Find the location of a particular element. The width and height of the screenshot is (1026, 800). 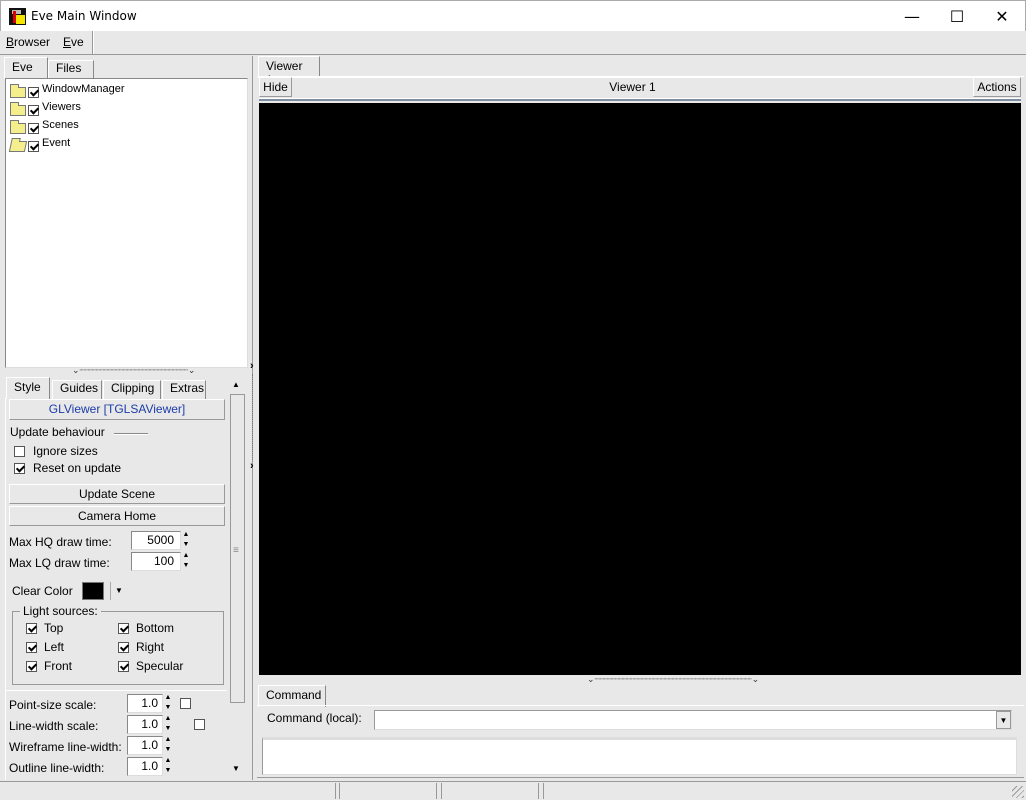

max-hq-input: 5000 is located at coordinates (156, 540).